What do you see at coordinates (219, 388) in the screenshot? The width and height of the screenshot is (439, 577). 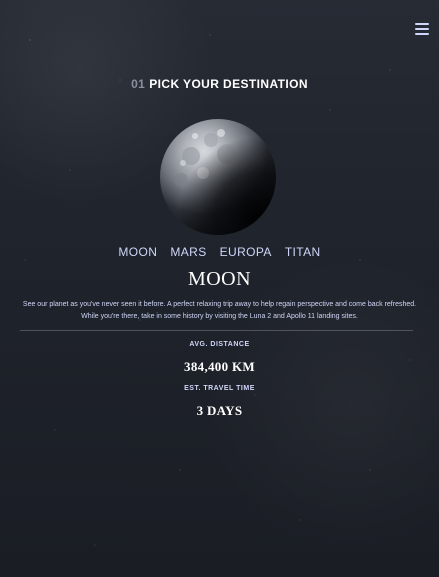 I see `travel-time-label: EST. TRAVEL TIME` at bounding box center [219, 388].